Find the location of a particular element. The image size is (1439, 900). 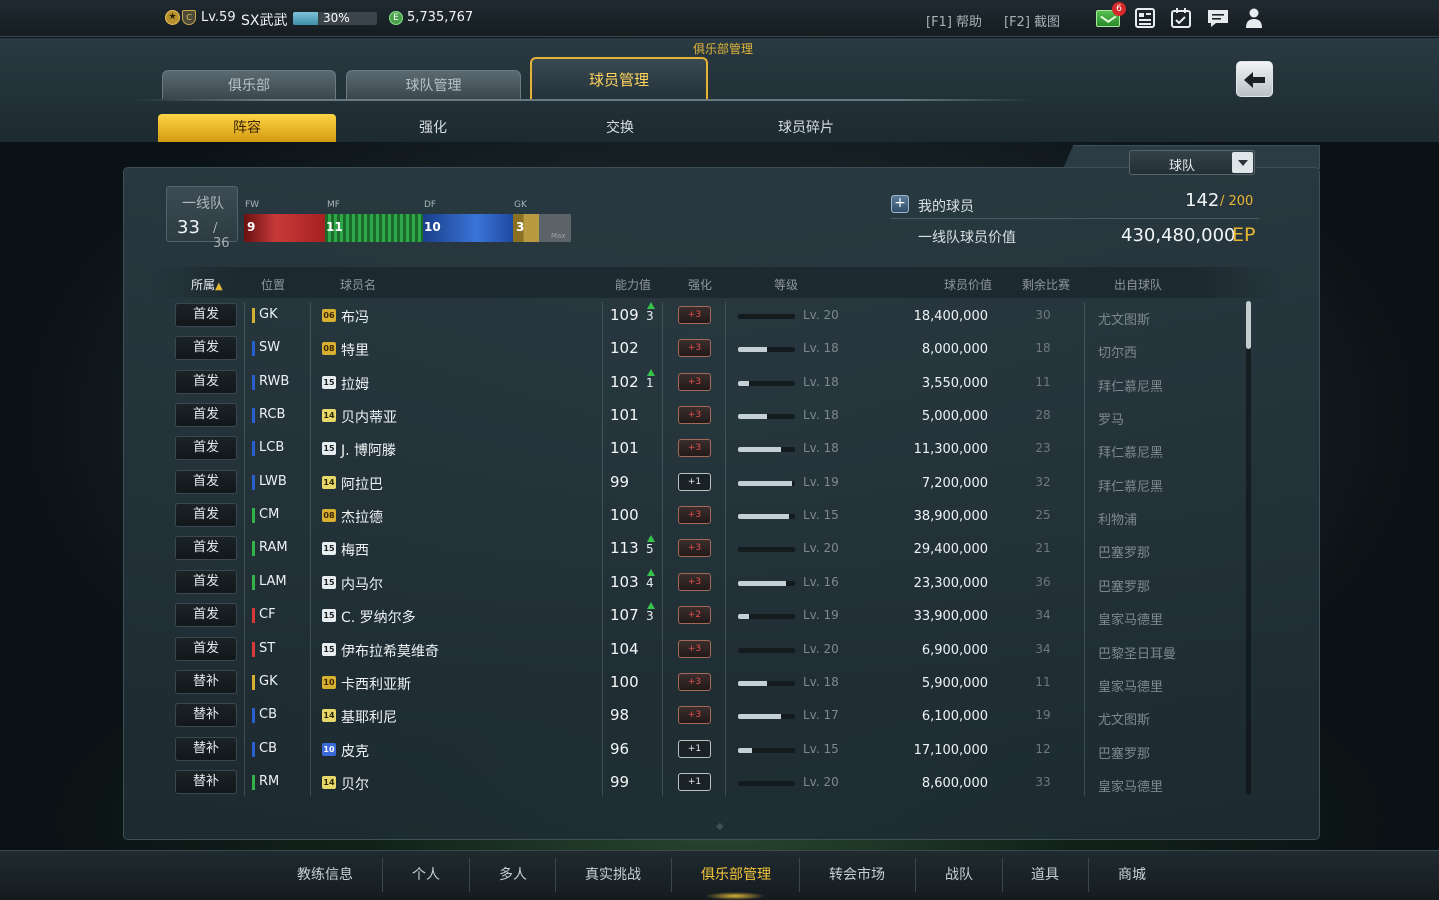

table-row: 首发 CM 08 杰拉德 100 +3 Lv. 15 38,900,000 25 利物浦 is located at coordinates (710, 515).